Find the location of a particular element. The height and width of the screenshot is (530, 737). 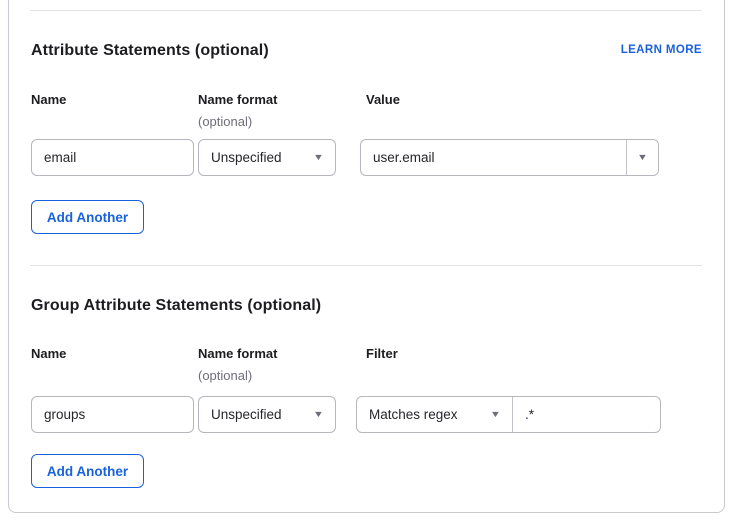

group-attribute-name-format-select: Unspecified ▼ is located at coordinates (267, 414).